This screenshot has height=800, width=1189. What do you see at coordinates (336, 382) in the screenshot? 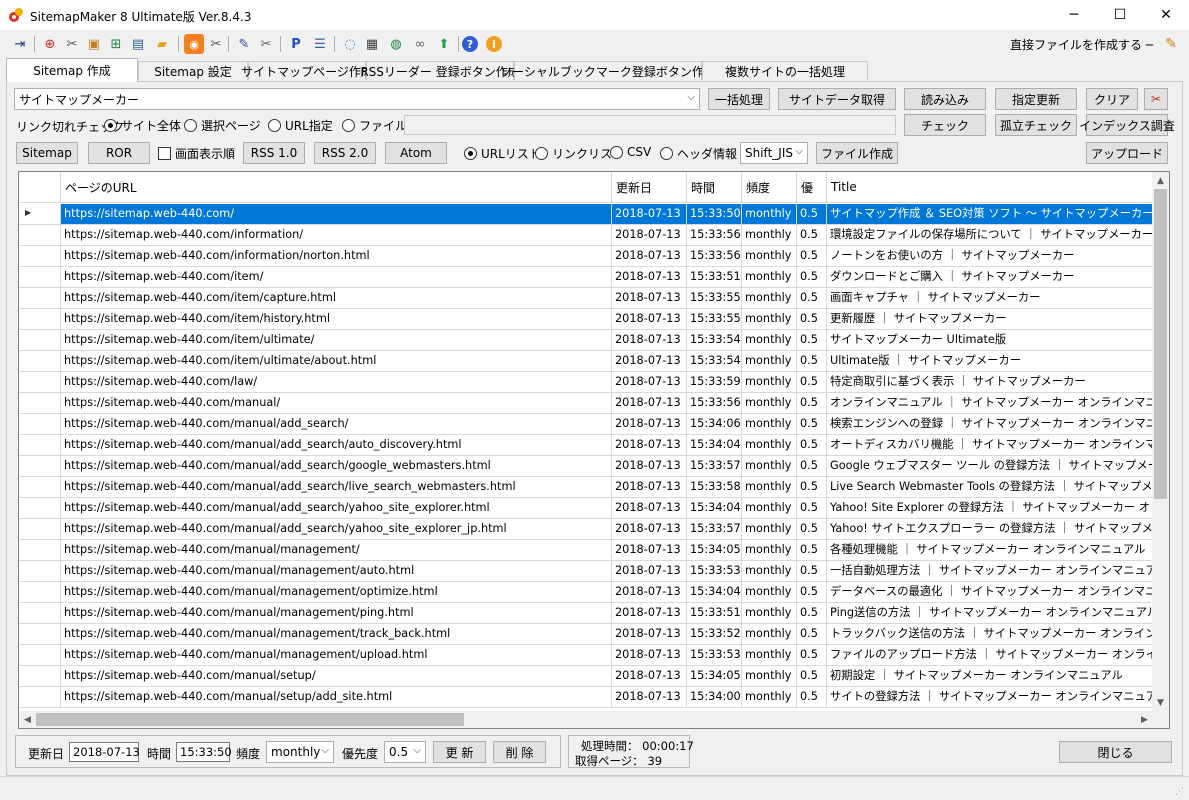
I see `cell-url: https://sitemap.web-440.com/law/` at bounding box center [336, 382].